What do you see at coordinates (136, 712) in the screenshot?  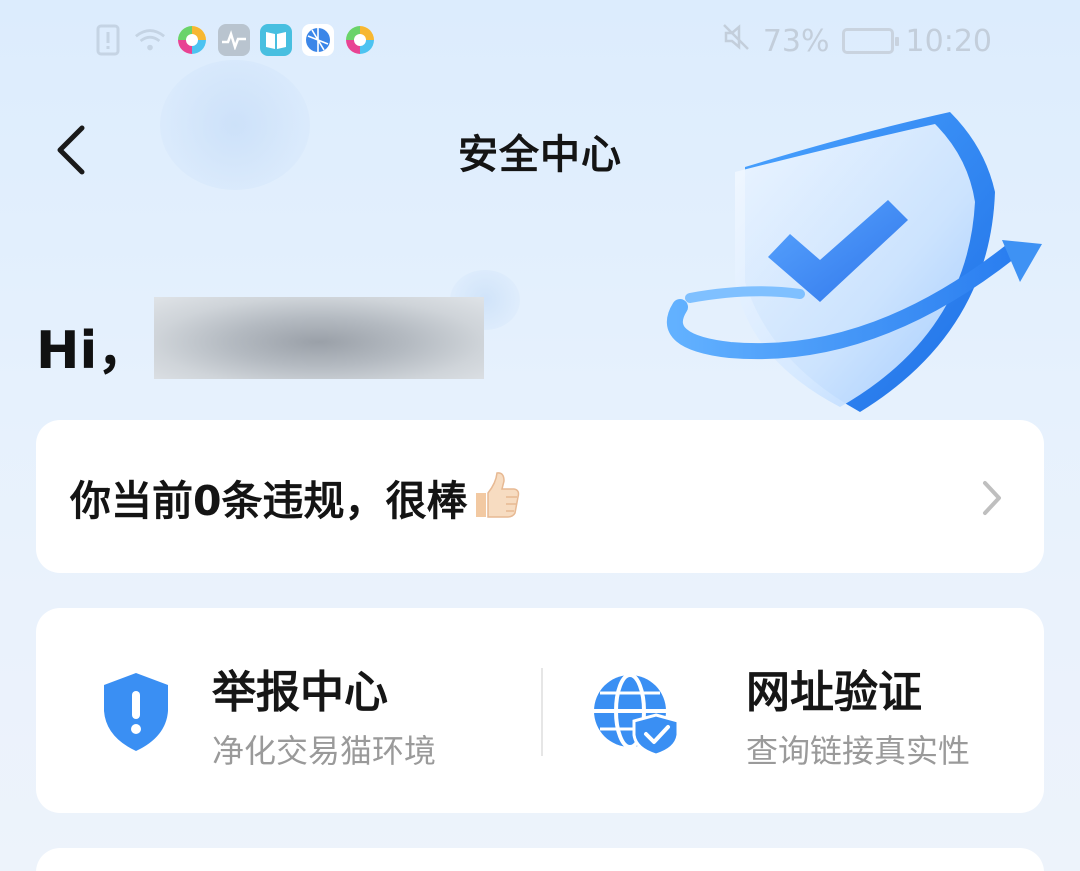 I see `shield-exclamation-icon` at bounding box center [136, 712].